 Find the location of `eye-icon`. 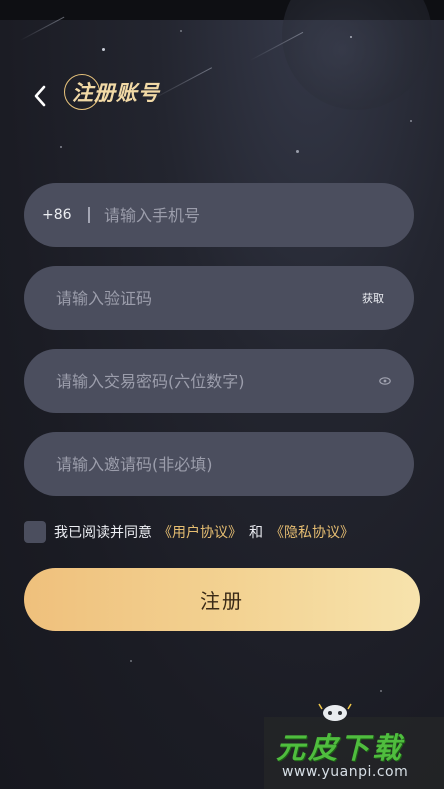

eye-icon is located at coordinates (385, 381).